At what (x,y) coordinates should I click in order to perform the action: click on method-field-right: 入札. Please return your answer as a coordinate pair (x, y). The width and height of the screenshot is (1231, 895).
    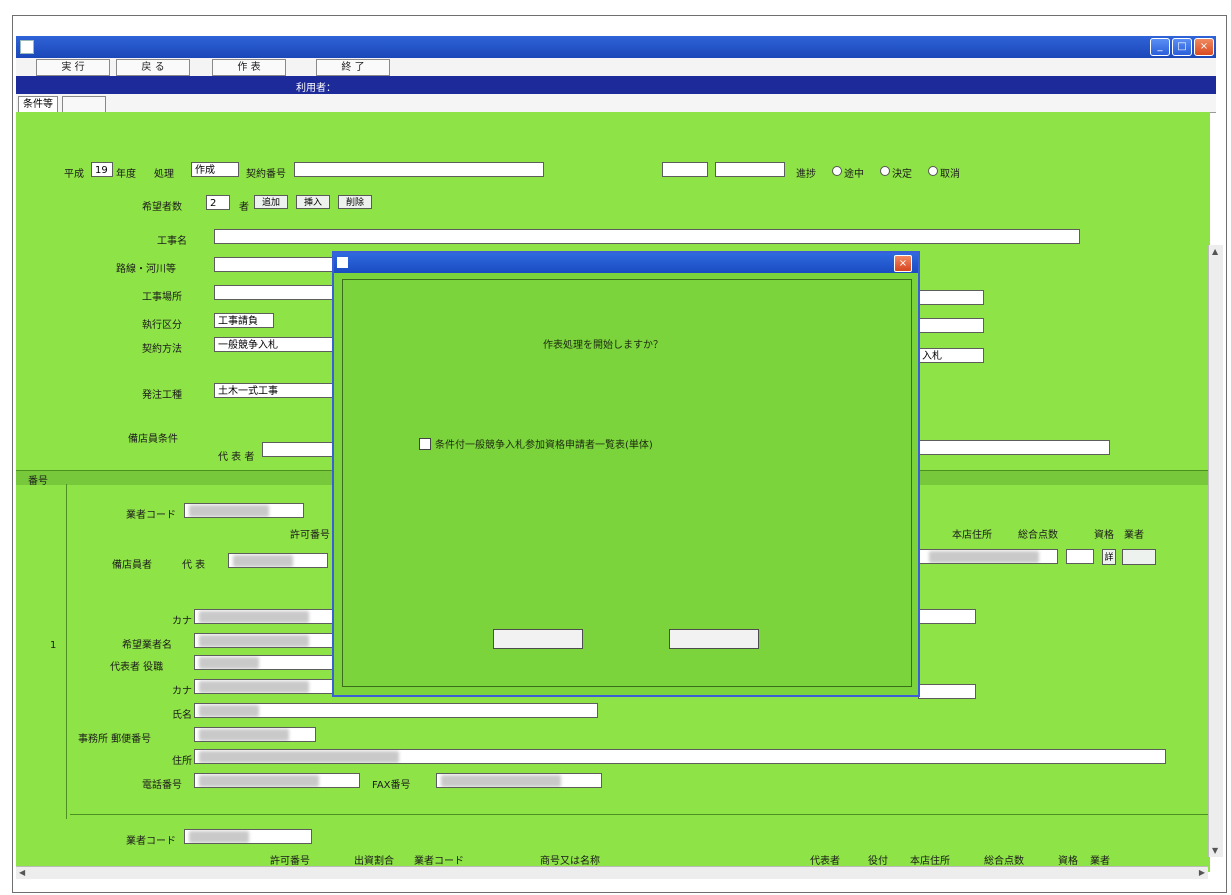
    Looking at the image, I should click on (951, 355).